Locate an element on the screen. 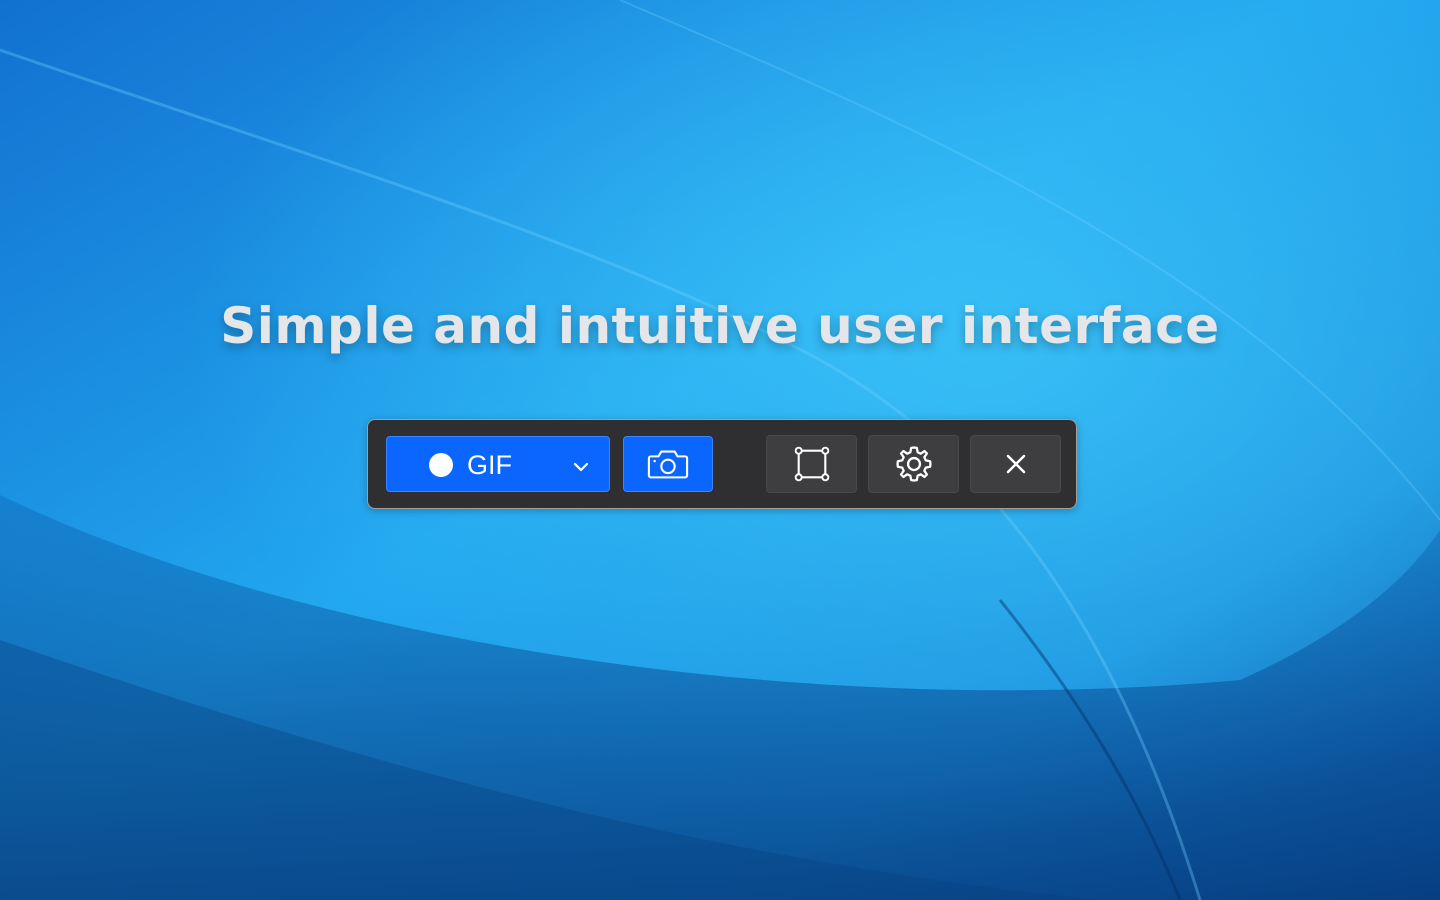 This screenshot has height=900, width=1440. page-headline: Simple and intuitive user interface is located at coordinates (720, 326).